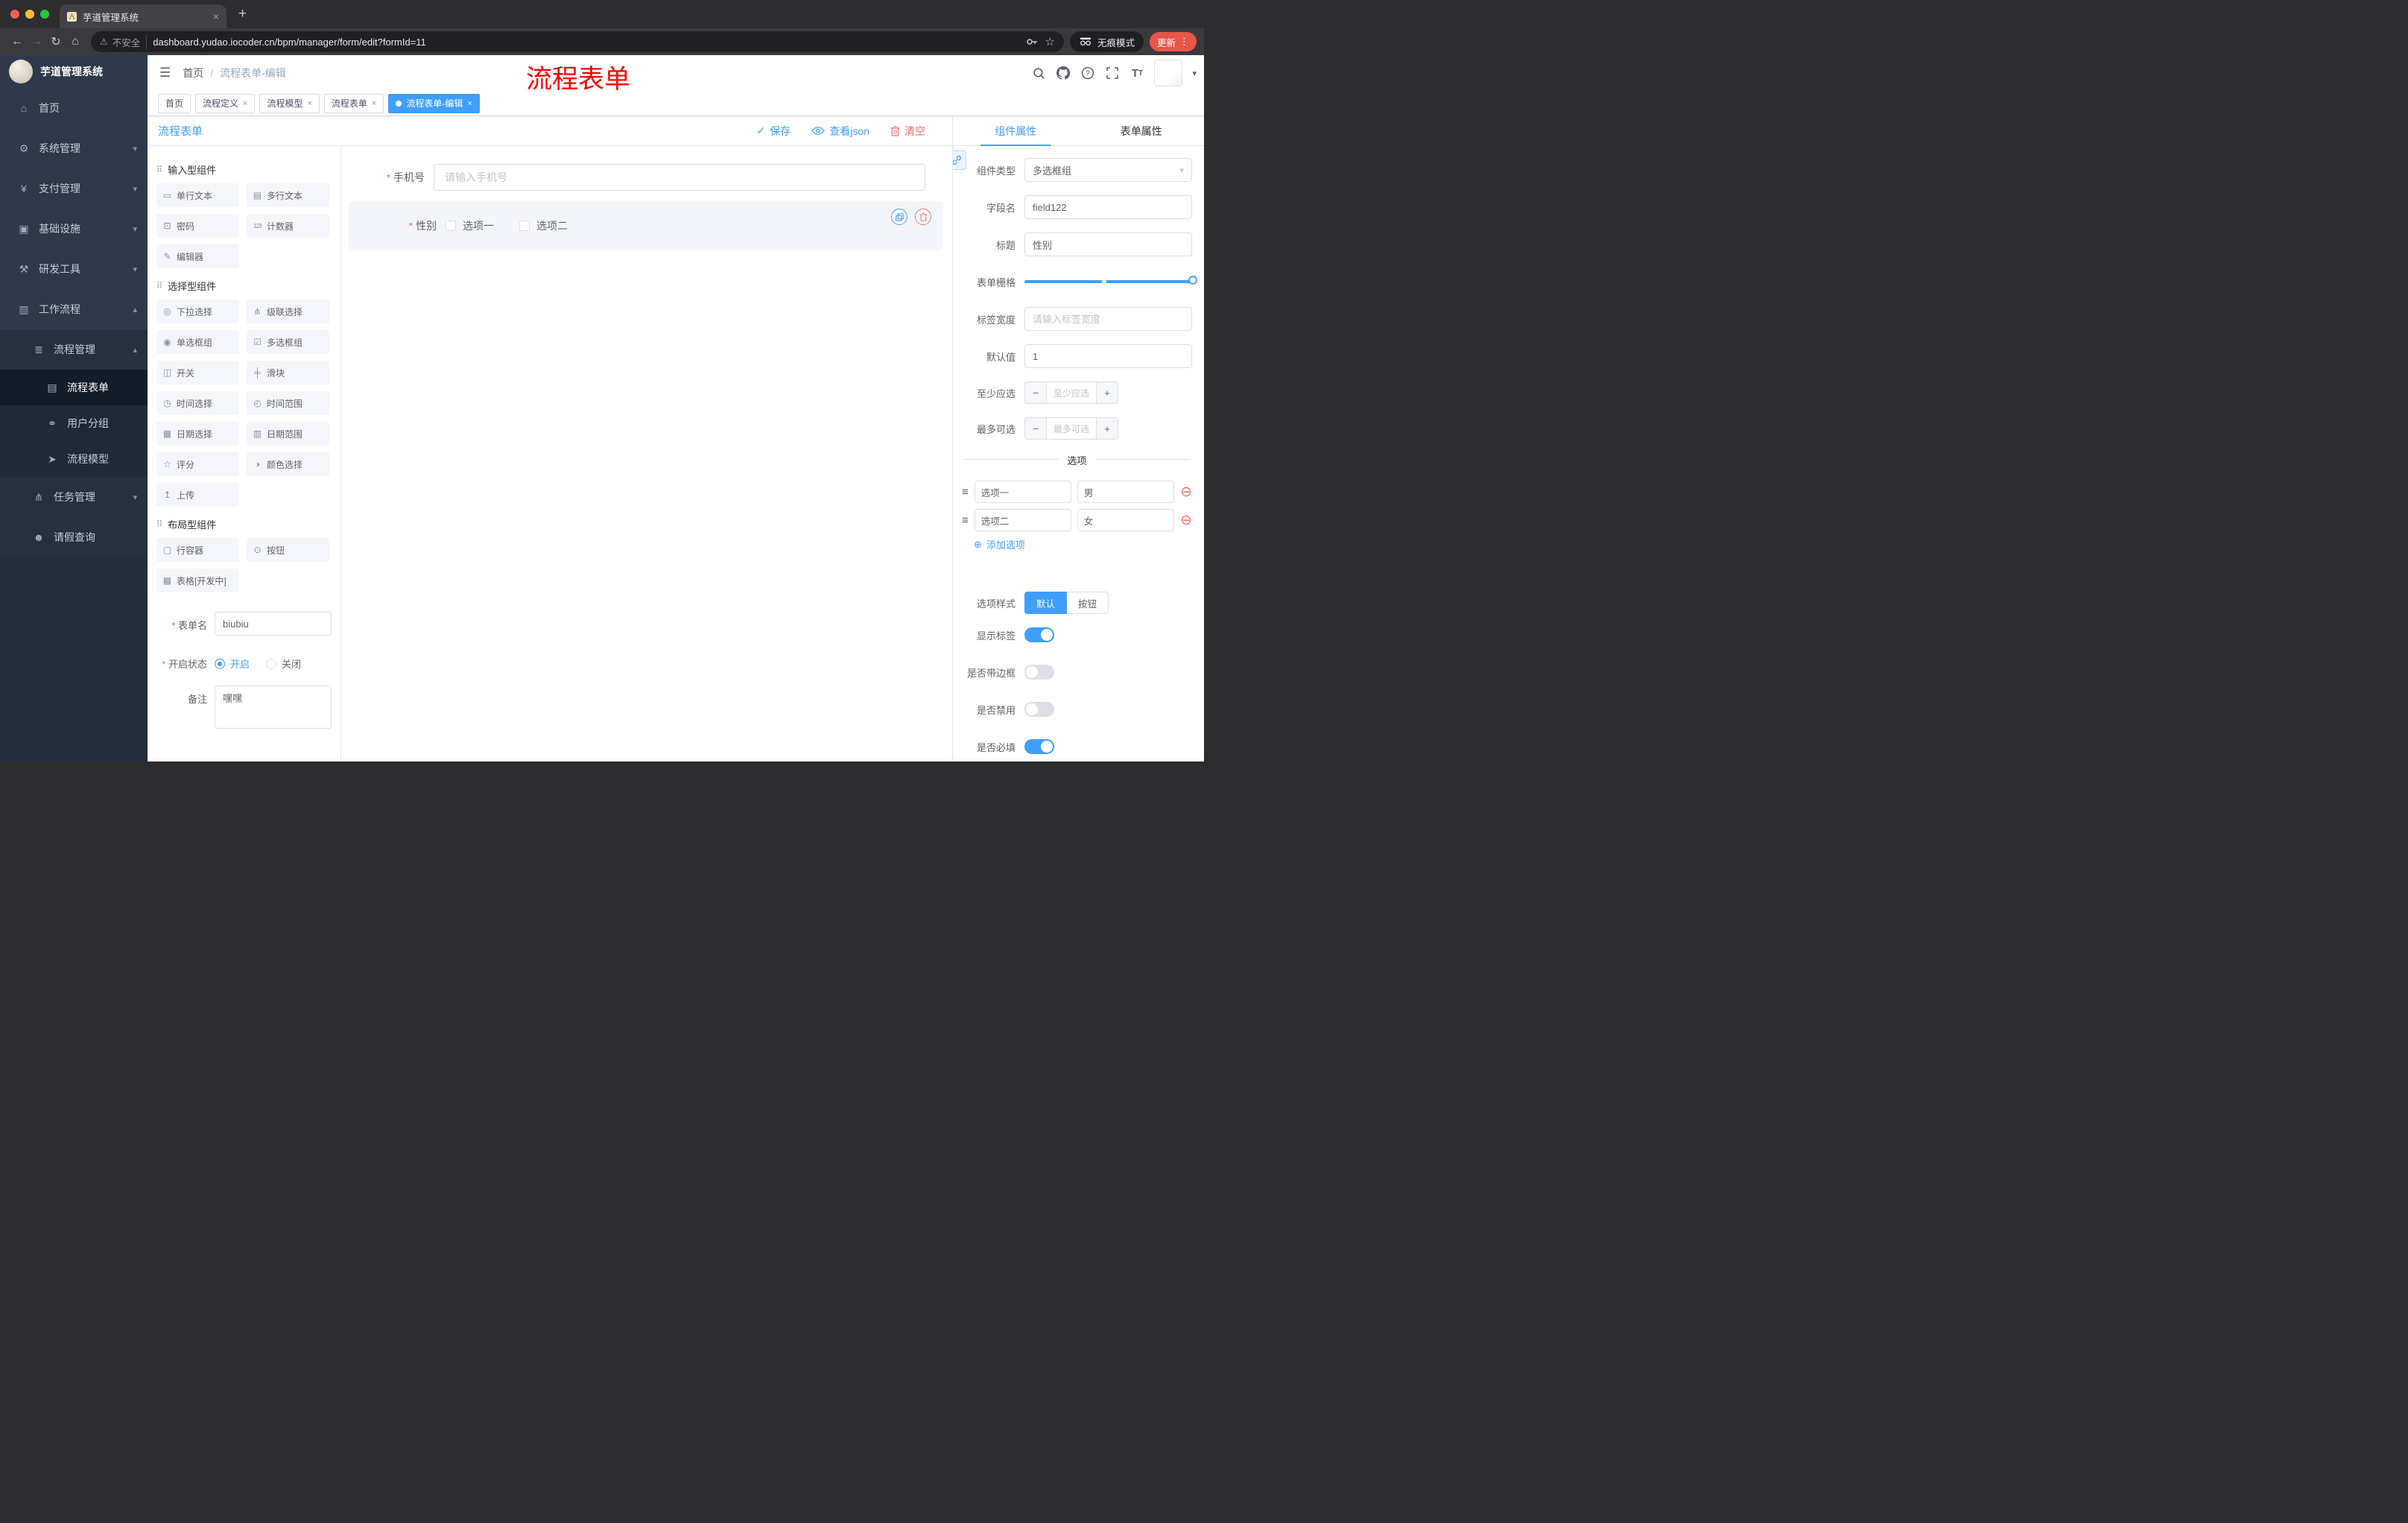 This screenshot has height=1523, width=2408. What do you see at coordinates (197, 403) in the screenshot?
I see `palette-item-time-picker: ◷ 时间选择` at bounding box center [197, 403].